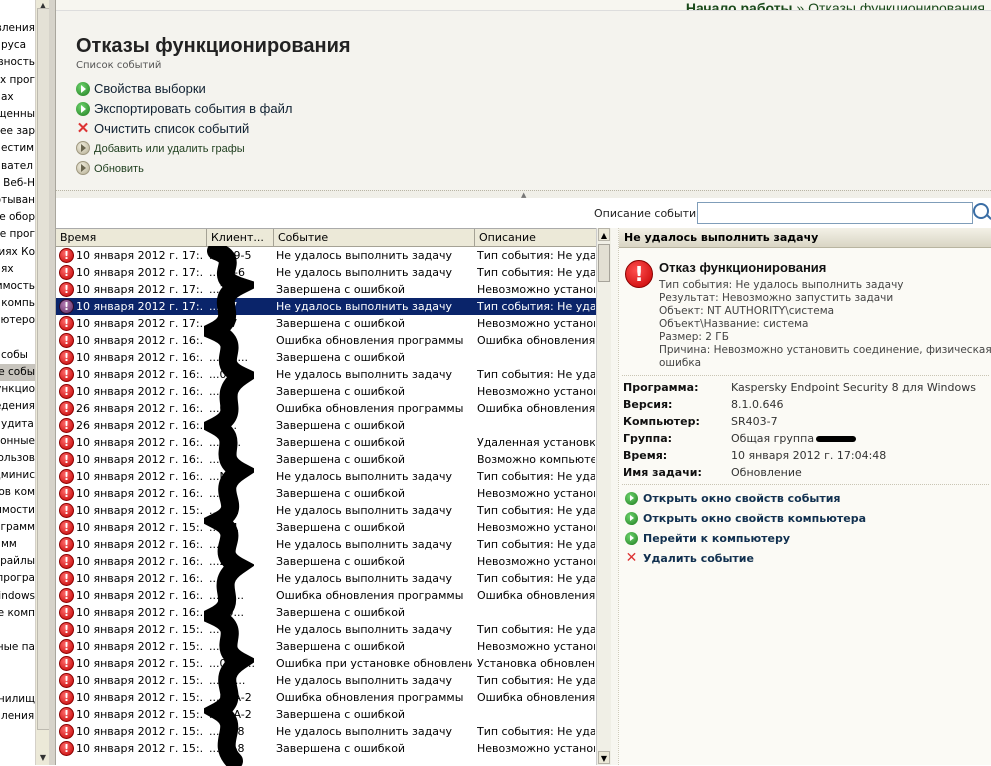  What do you see at coordinates (374, 237) in the screenshot?
I see `column-header-event: Событие` at bounding box center [374, 237].